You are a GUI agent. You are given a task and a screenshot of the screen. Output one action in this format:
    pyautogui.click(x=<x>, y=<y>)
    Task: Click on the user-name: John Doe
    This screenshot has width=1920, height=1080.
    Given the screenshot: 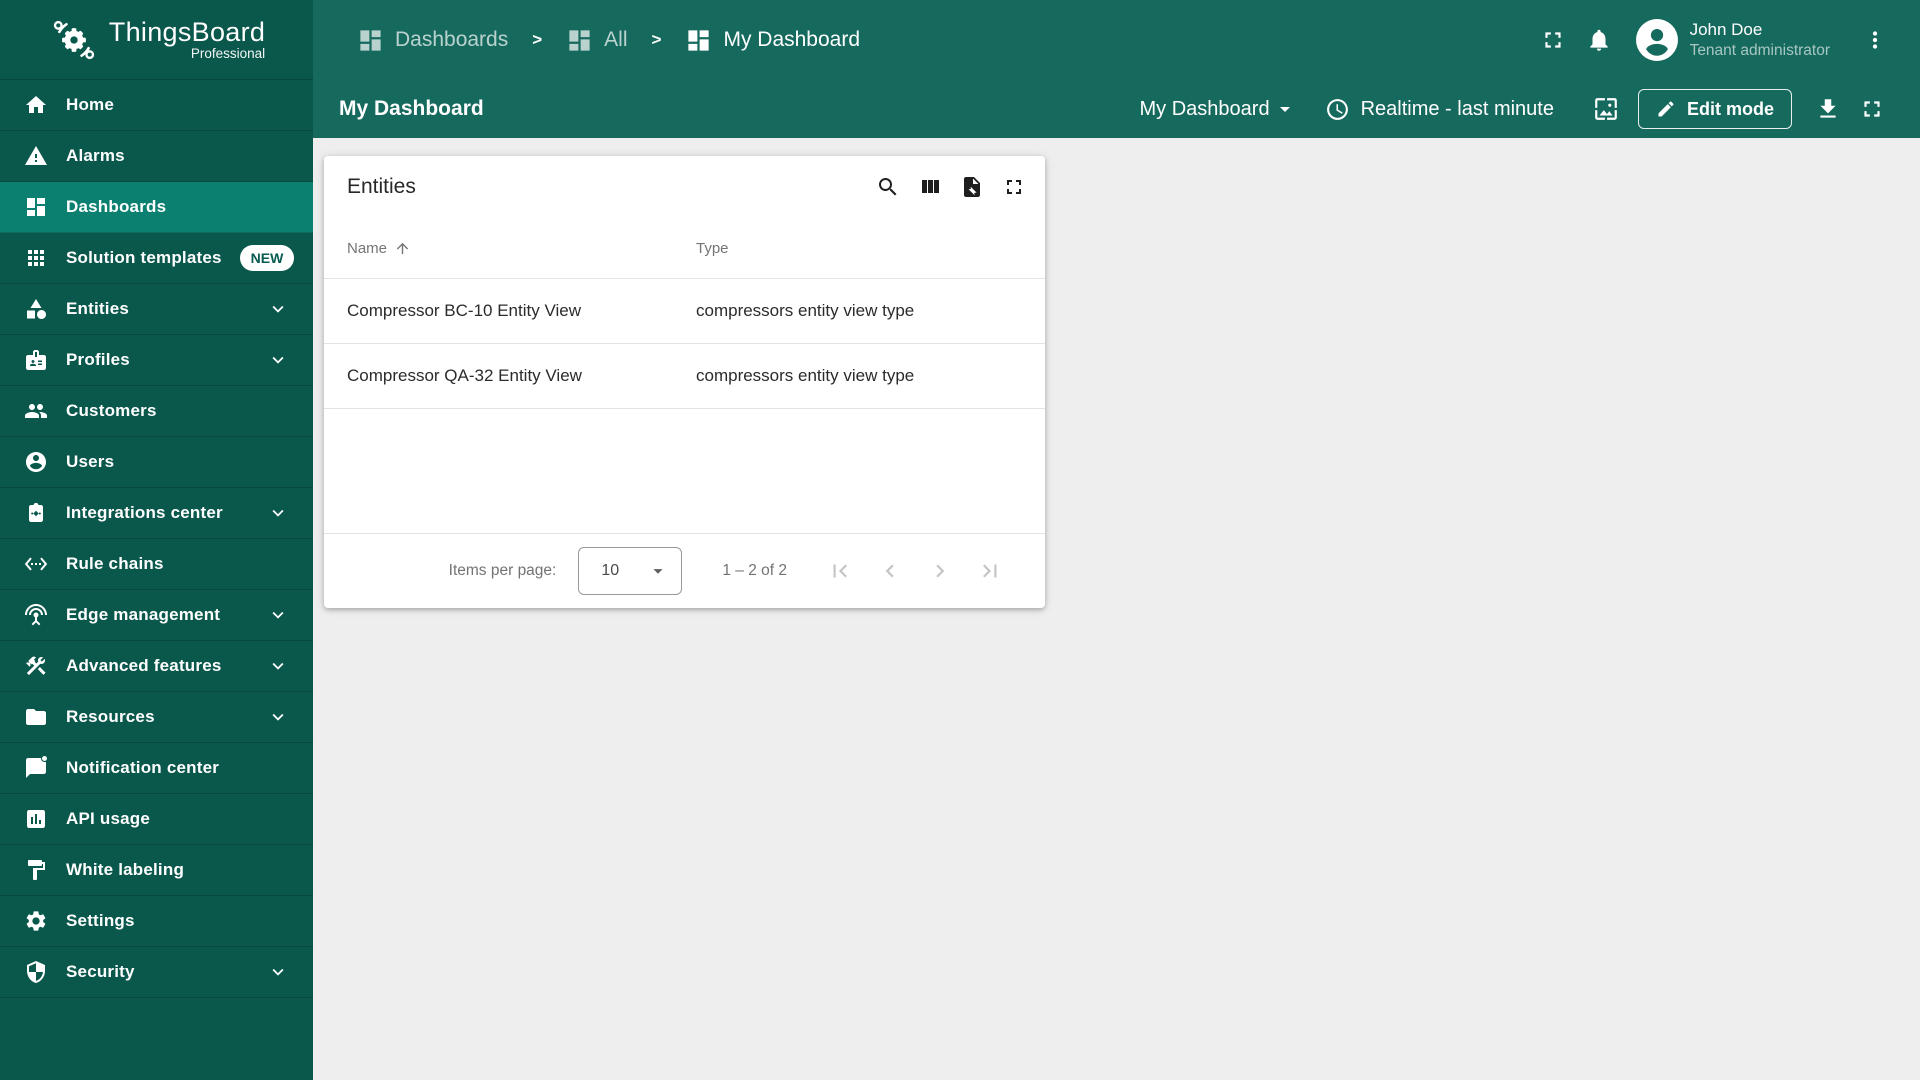 What is the action you would take?
    pyautogui.click(x=1726, y=29)
    